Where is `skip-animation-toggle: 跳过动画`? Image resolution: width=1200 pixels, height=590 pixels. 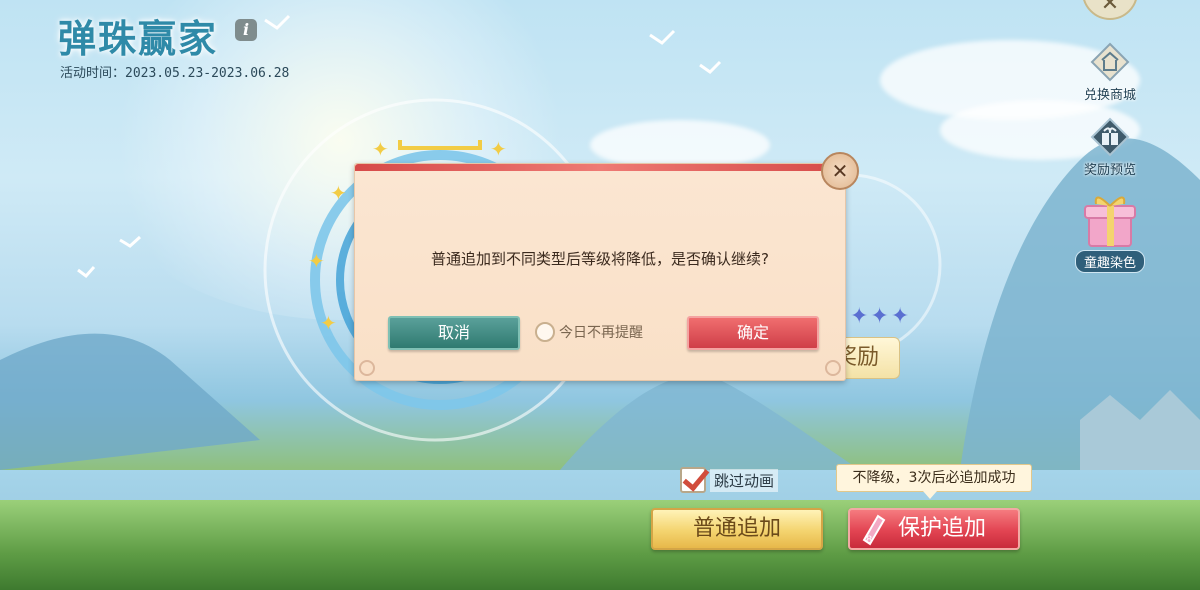
skip-animation-toggle: 跳过动画 is located at coordinates (729, 480).